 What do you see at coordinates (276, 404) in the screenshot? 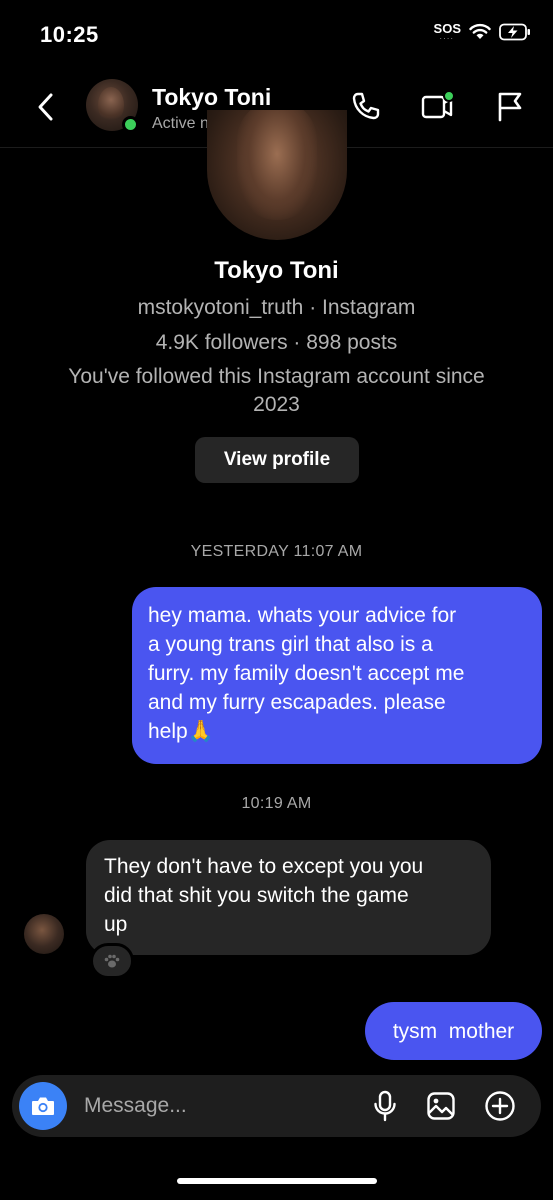
I see `follow-since-line-2: 2023` at bounding box center [276, 404].